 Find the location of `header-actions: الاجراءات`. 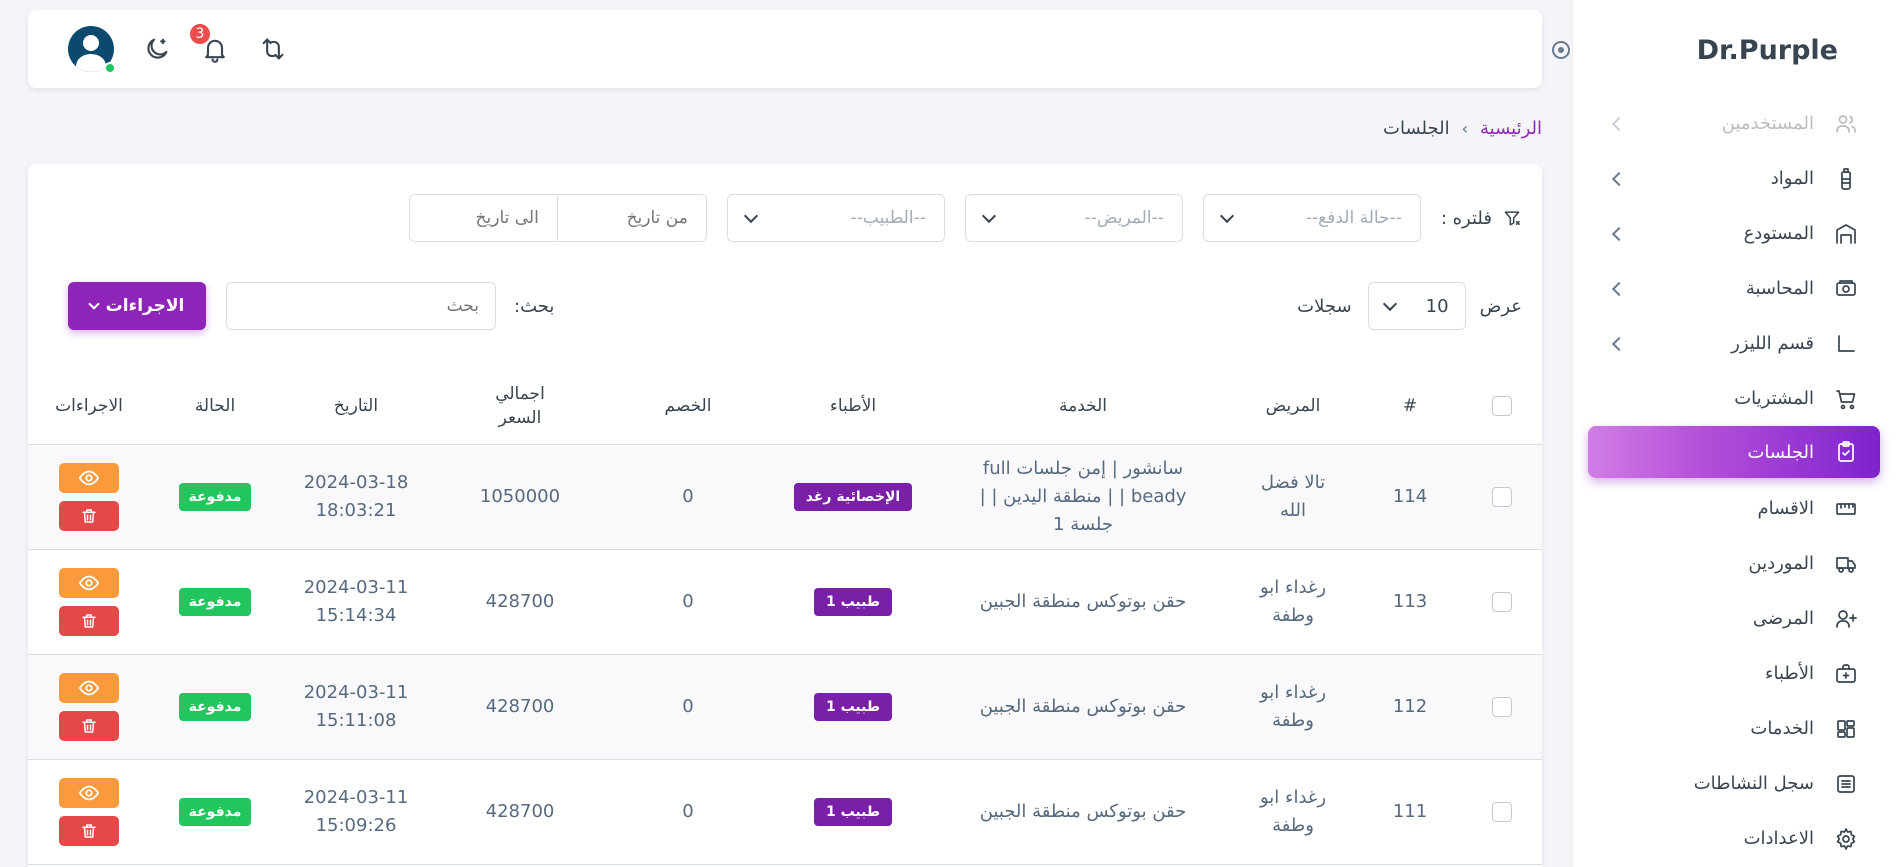

header-actions: الاجراءات is located at coordinates (89, 406).